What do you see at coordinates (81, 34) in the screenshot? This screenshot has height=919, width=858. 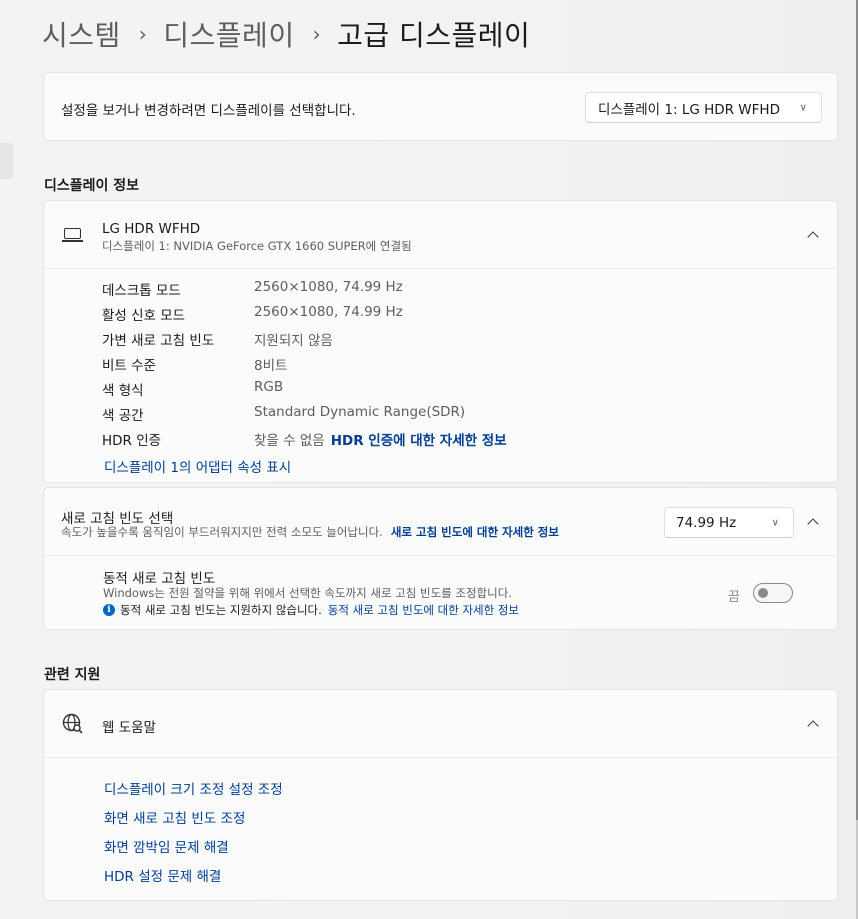 I see `breadcrumb-system: 시스템` at bounding box center [81, 34].